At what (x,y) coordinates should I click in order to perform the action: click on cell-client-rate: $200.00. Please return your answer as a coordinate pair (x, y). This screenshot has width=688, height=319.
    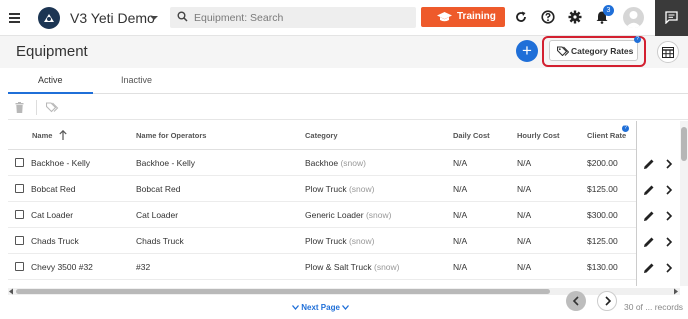
    Looking at the image, I should click on (602, 163).